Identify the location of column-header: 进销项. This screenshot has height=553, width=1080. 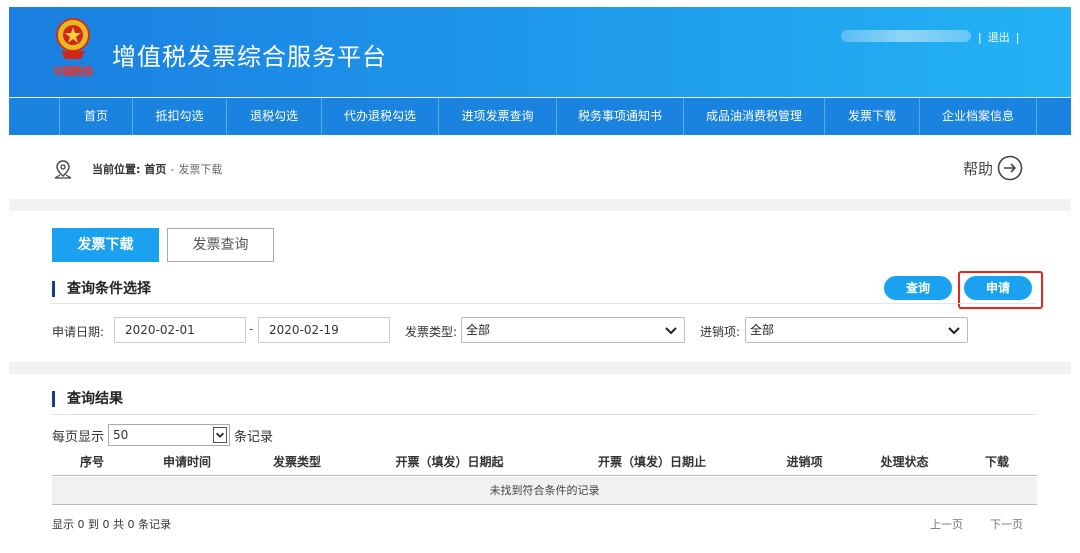
(804, 463).